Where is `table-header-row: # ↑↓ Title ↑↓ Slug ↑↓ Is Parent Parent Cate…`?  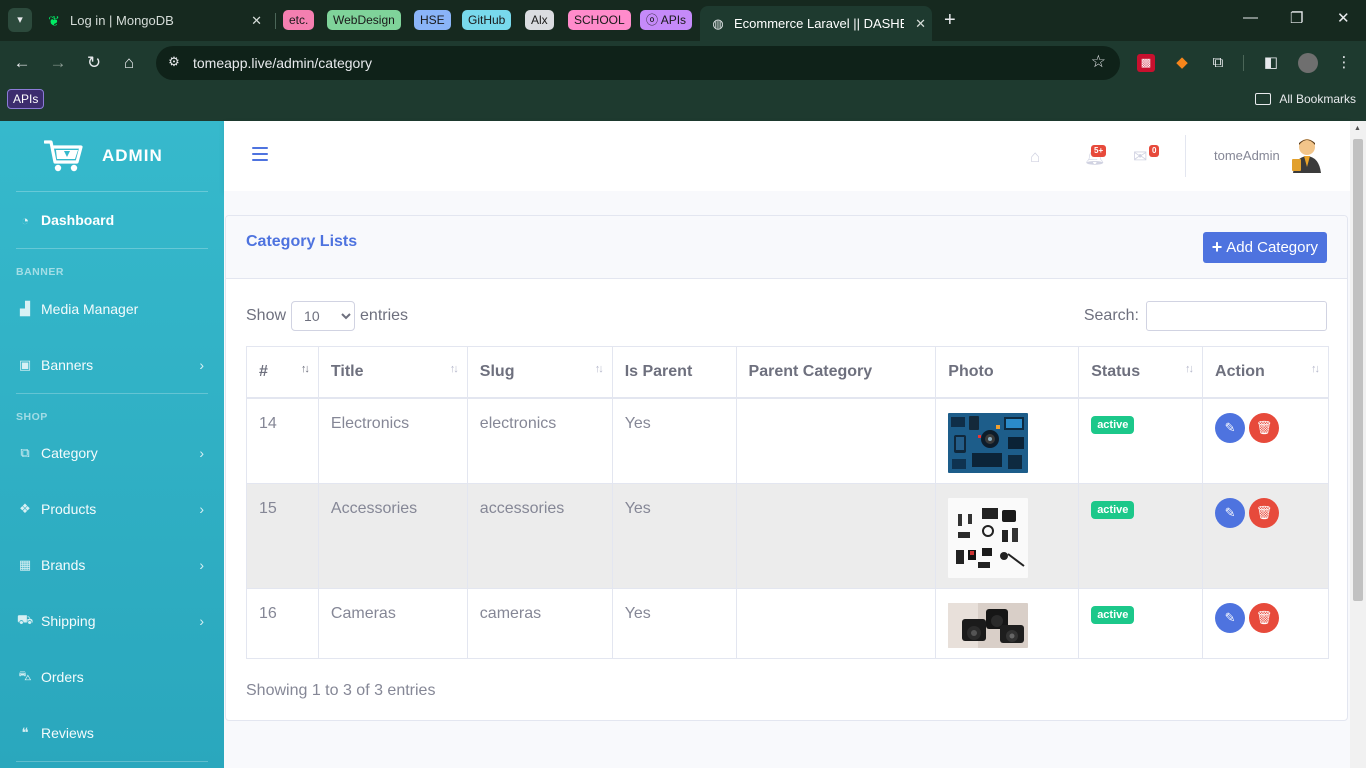
table-header-row: # ↑↓ Title ↑↓ Slug ↑↓ Is Parent Parent Cate… is located at coordinates (787, 372).